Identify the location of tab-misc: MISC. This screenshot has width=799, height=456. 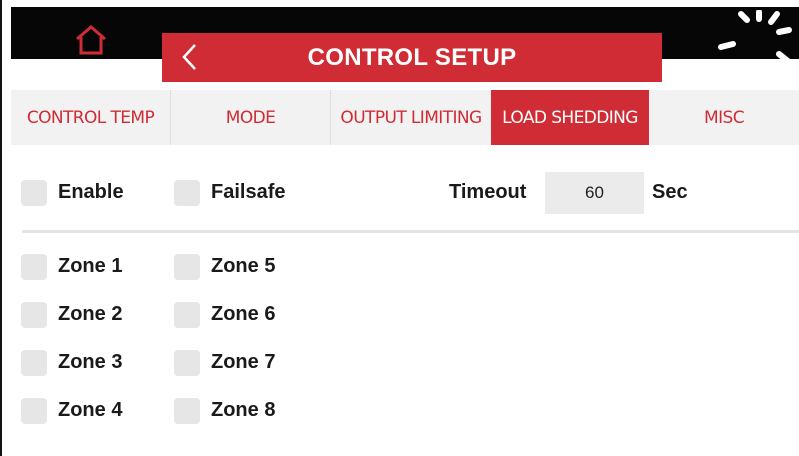
(724, 117).